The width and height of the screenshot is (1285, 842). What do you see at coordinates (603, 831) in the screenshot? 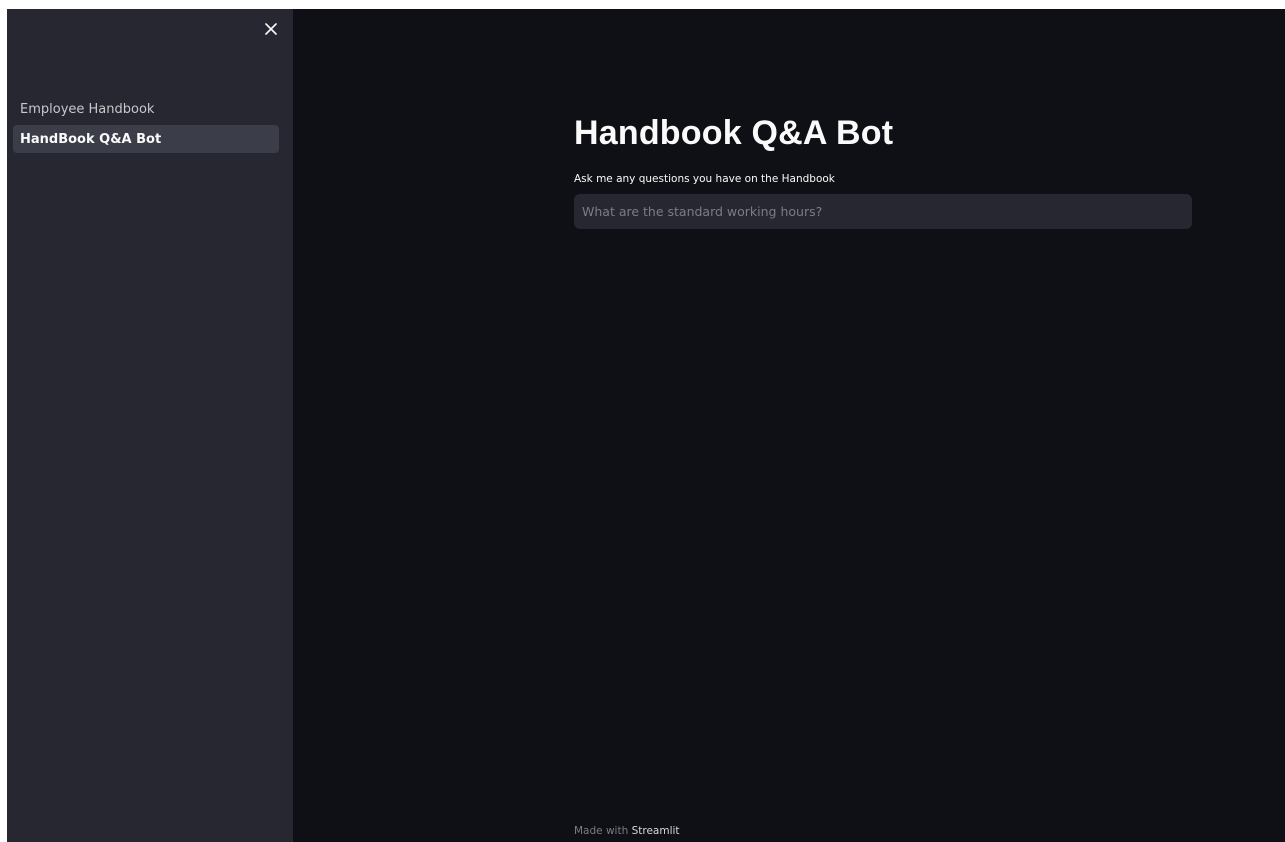
I see `footer-prefix: Made with` at bounding box center [603, 831].